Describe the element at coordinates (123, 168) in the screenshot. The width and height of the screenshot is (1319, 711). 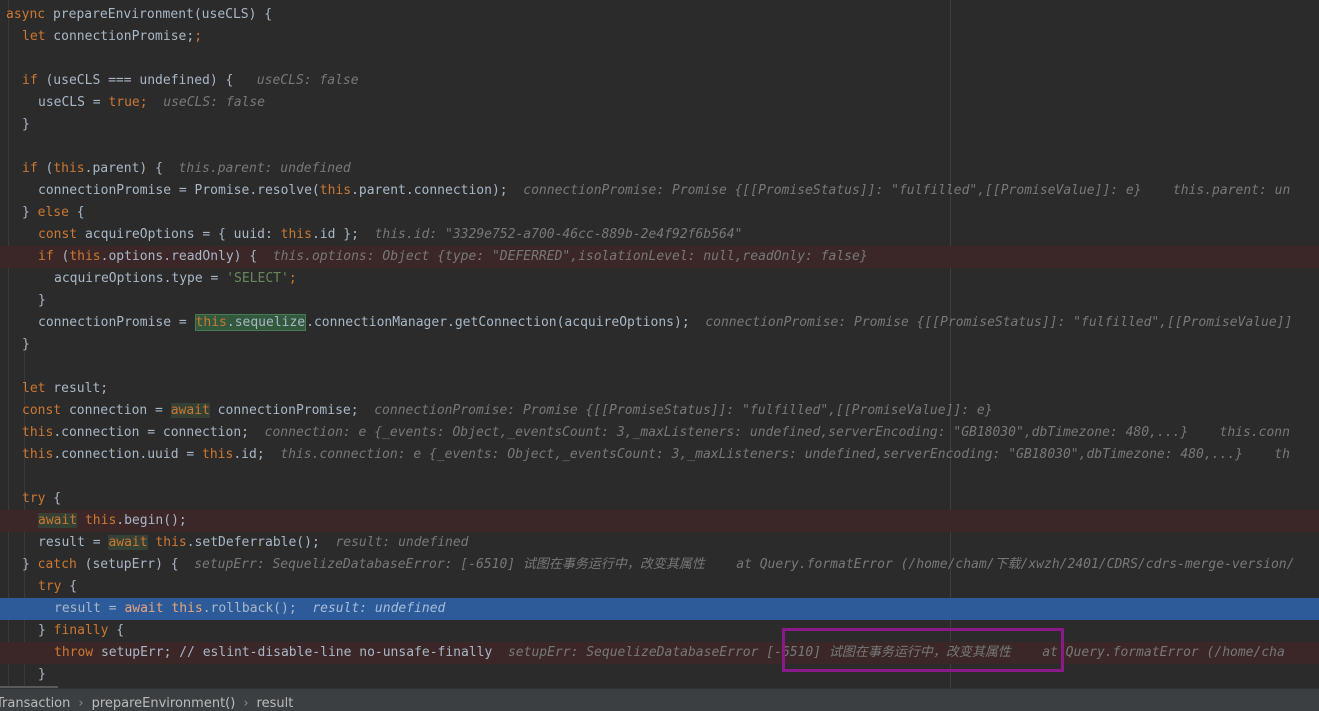
I see `code-text: .parent) {` at that location.